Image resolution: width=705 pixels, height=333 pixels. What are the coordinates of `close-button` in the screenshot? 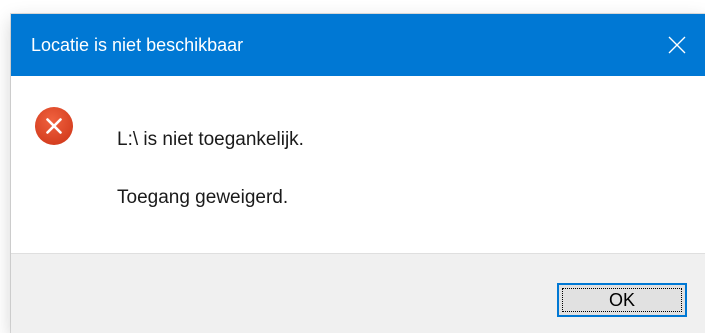 It's located at (677, 45).